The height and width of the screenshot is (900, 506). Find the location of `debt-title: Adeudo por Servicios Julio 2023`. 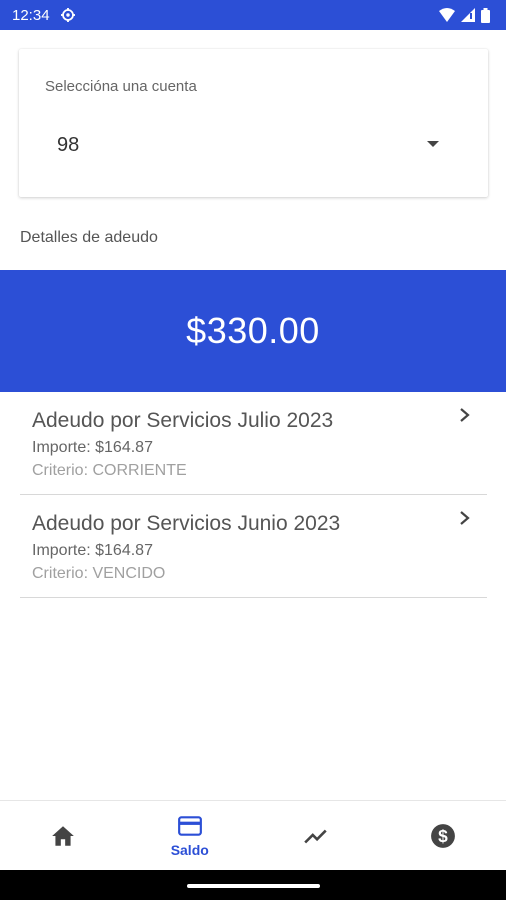

debt-title: Adeudo por Servicios Julio 2023 is located at coordinates (183, 420).